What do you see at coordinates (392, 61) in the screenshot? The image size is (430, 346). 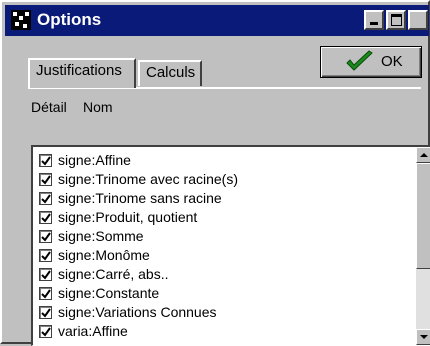 I see `ok-label: OK` at bounding box center [392, 61].